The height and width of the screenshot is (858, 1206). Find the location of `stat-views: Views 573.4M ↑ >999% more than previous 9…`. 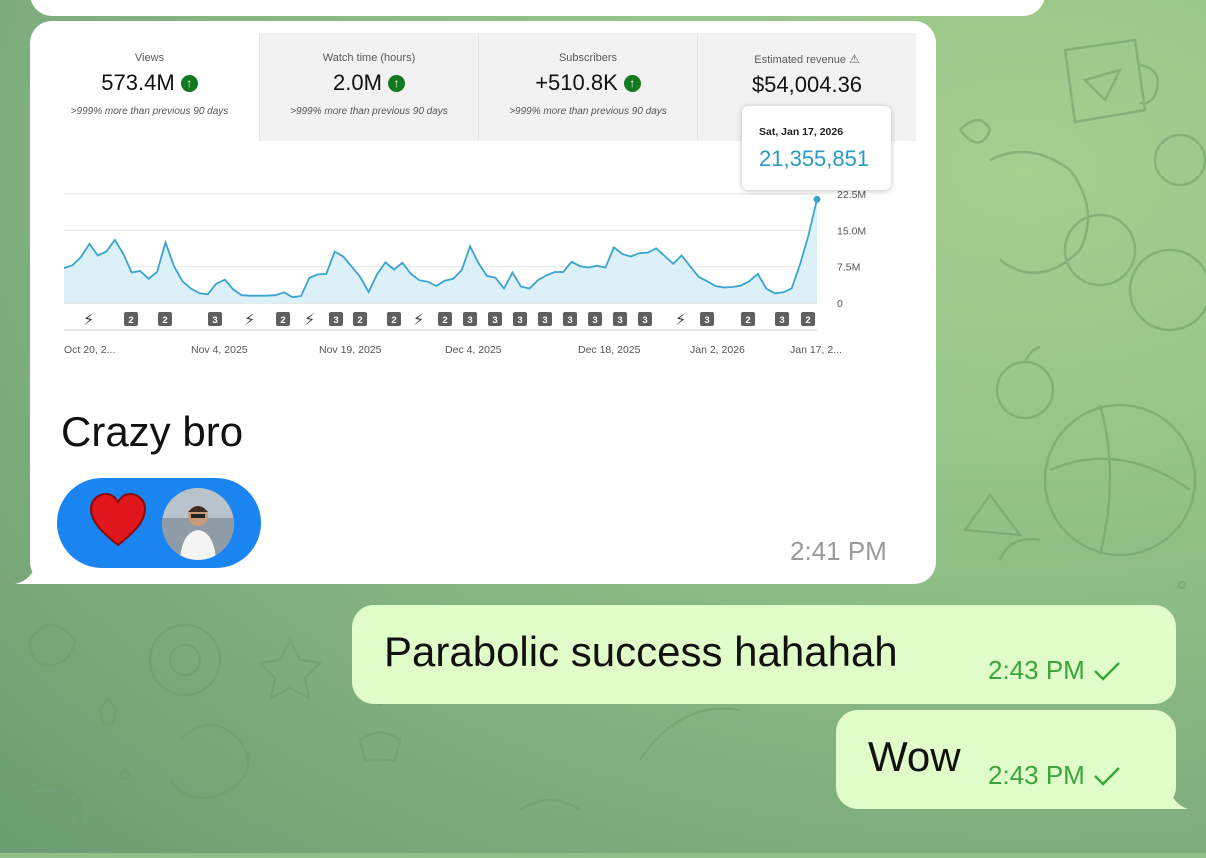

stat-views: Views 573.4M ↑ >999% more than previous 9… is located at coordinates (149, 87).